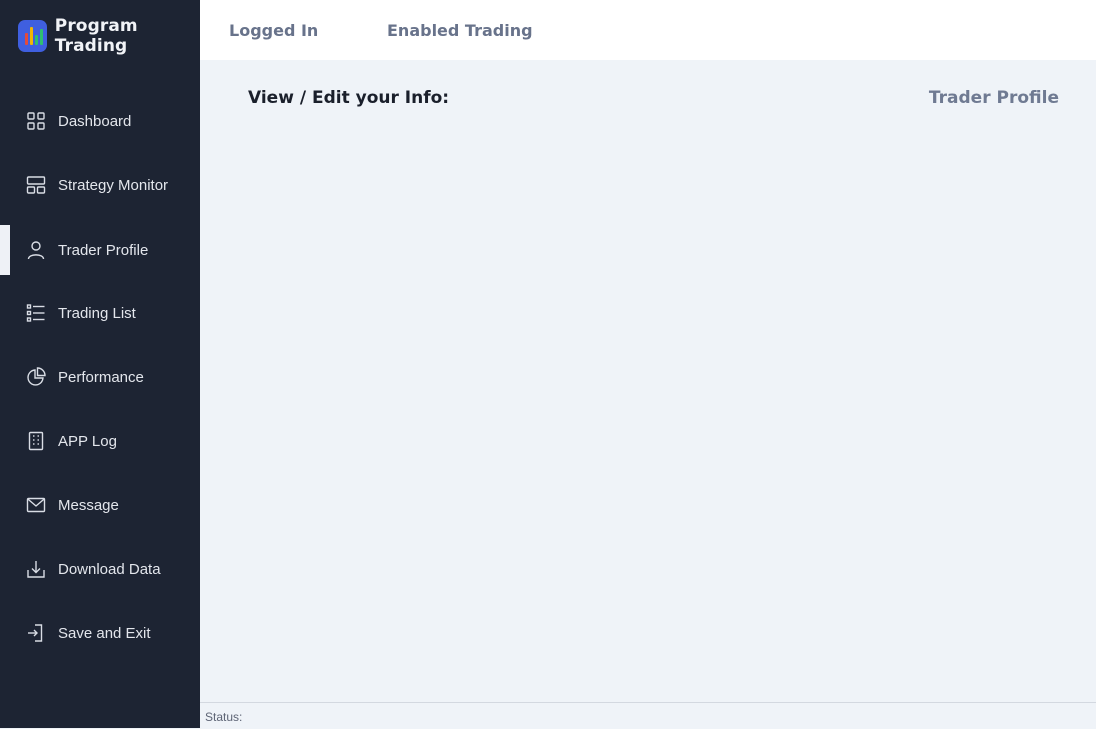 Image resolution: width=1096 pixels, height=729 pixels. I want to click on sidebar-item-download-data: Download Data, so click(100, 569).